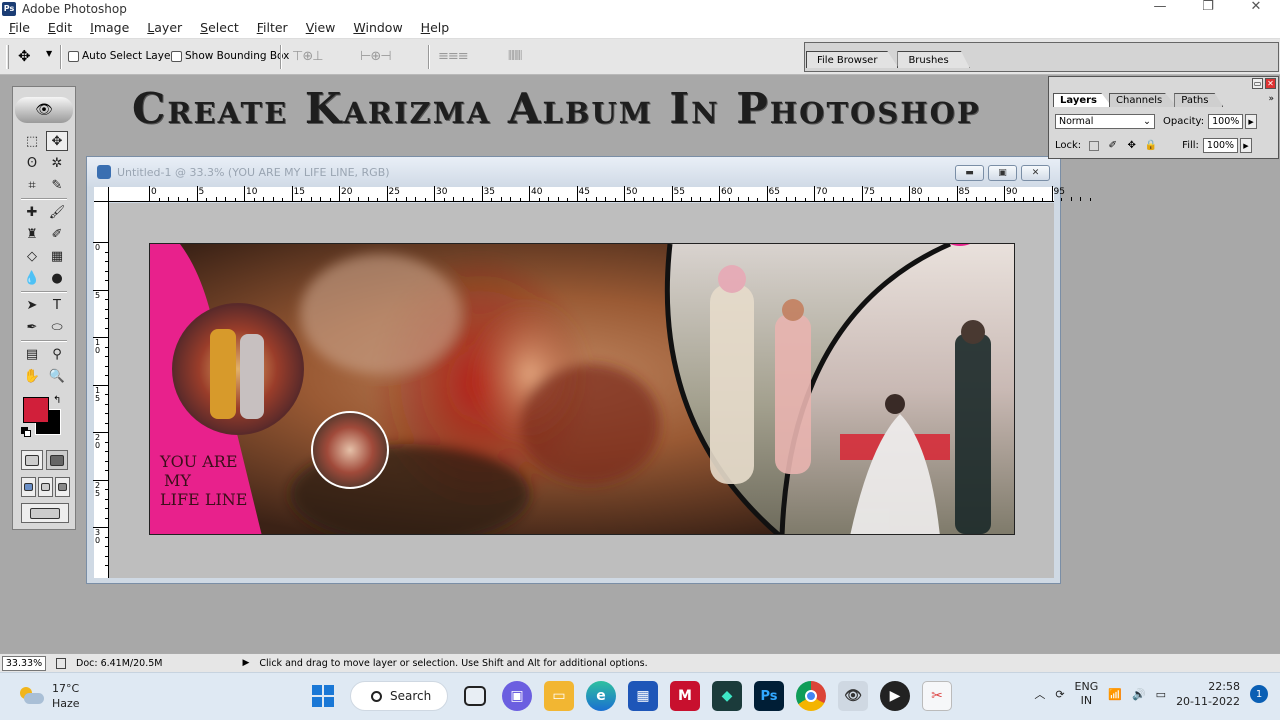 The height and width of the screenshot is (720, 1280). What do you see at coordinates (1245, 145) in the screenshot?
I see `fill-slider-button: ▶` at bounding box center [1245, 145].